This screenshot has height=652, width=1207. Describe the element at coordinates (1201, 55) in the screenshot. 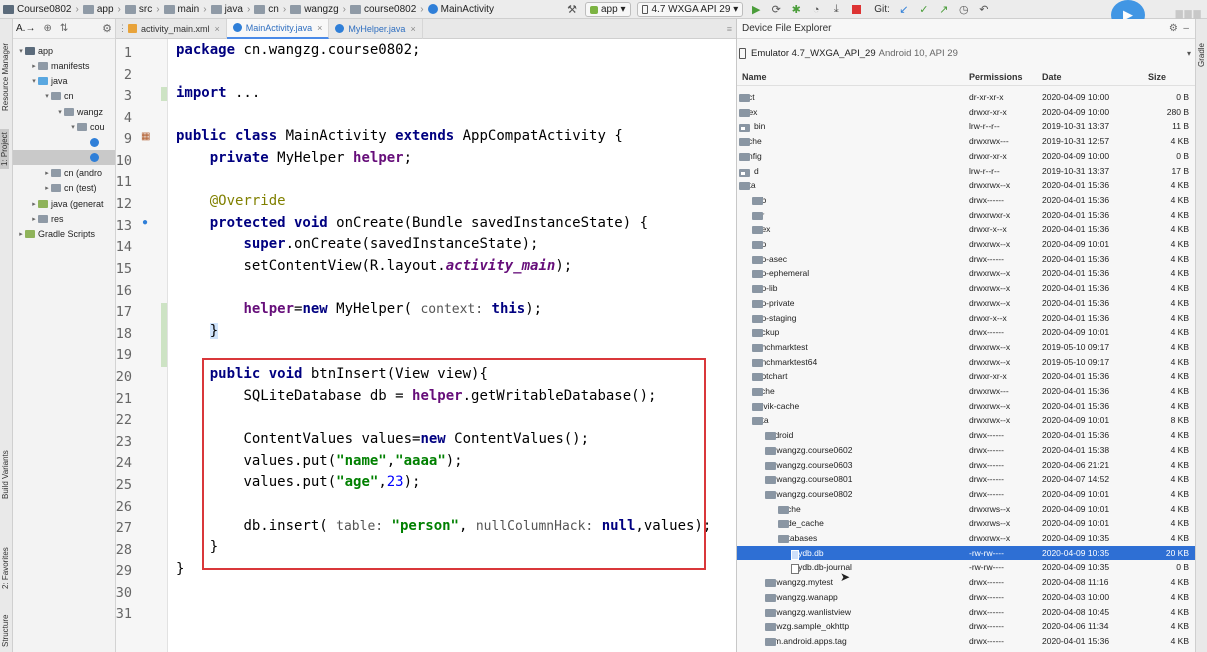

I see `gradle-tab: Gradle` at that location.